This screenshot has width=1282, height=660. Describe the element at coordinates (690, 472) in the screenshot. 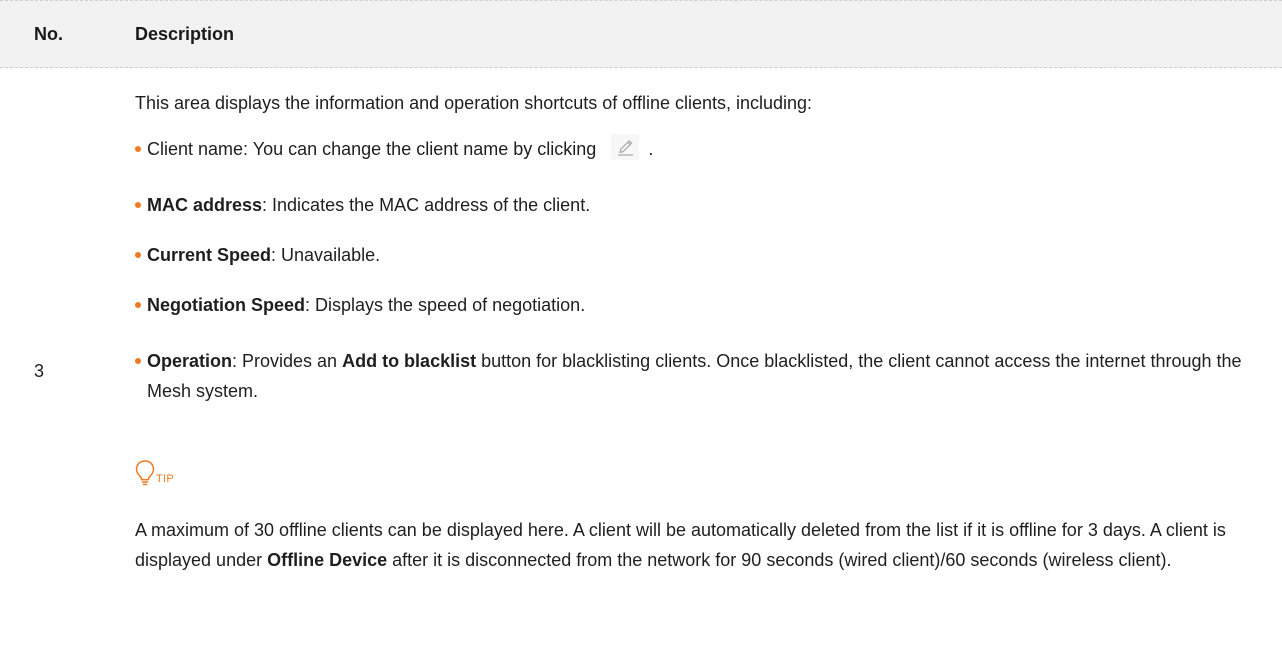

I see `tip-header: TIP` at that location.